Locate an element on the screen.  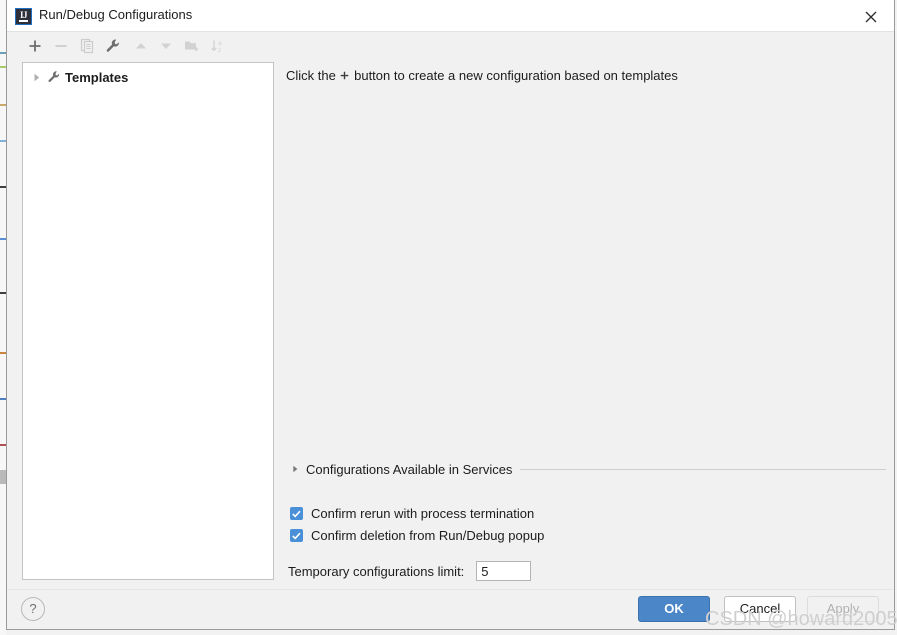
footer-divider is located at coordinates (450, 589).